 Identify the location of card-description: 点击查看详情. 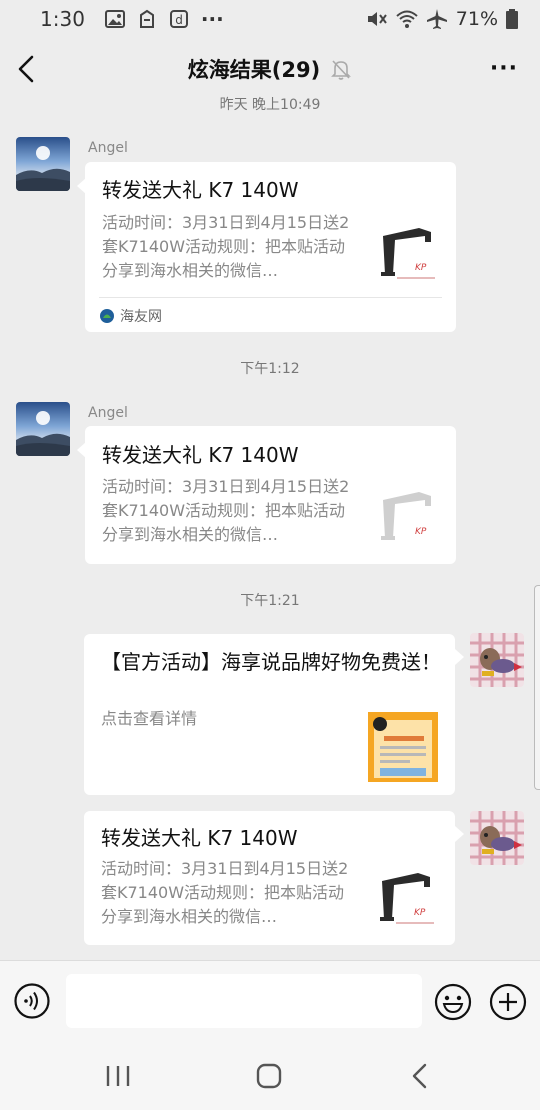
(149, 718).